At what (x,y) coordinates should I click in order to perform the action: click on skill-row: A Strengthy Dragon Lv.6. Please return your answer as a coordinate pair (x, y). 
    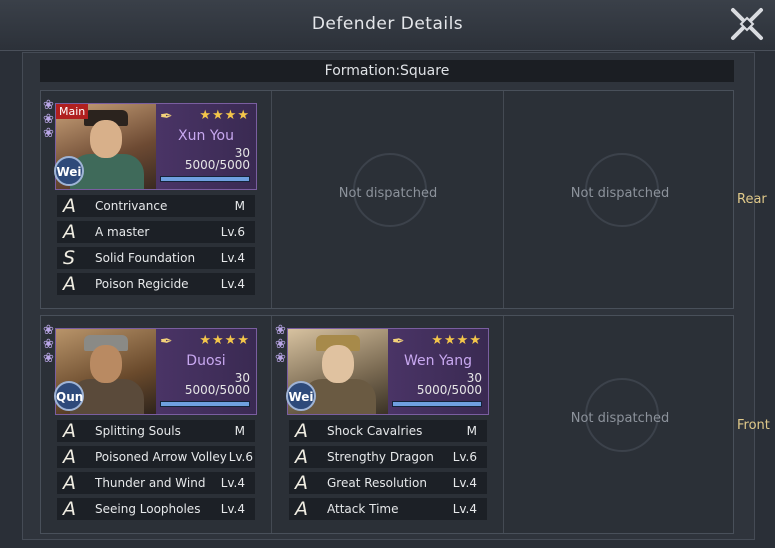
    Looking at the image, I should click on (388, 457).